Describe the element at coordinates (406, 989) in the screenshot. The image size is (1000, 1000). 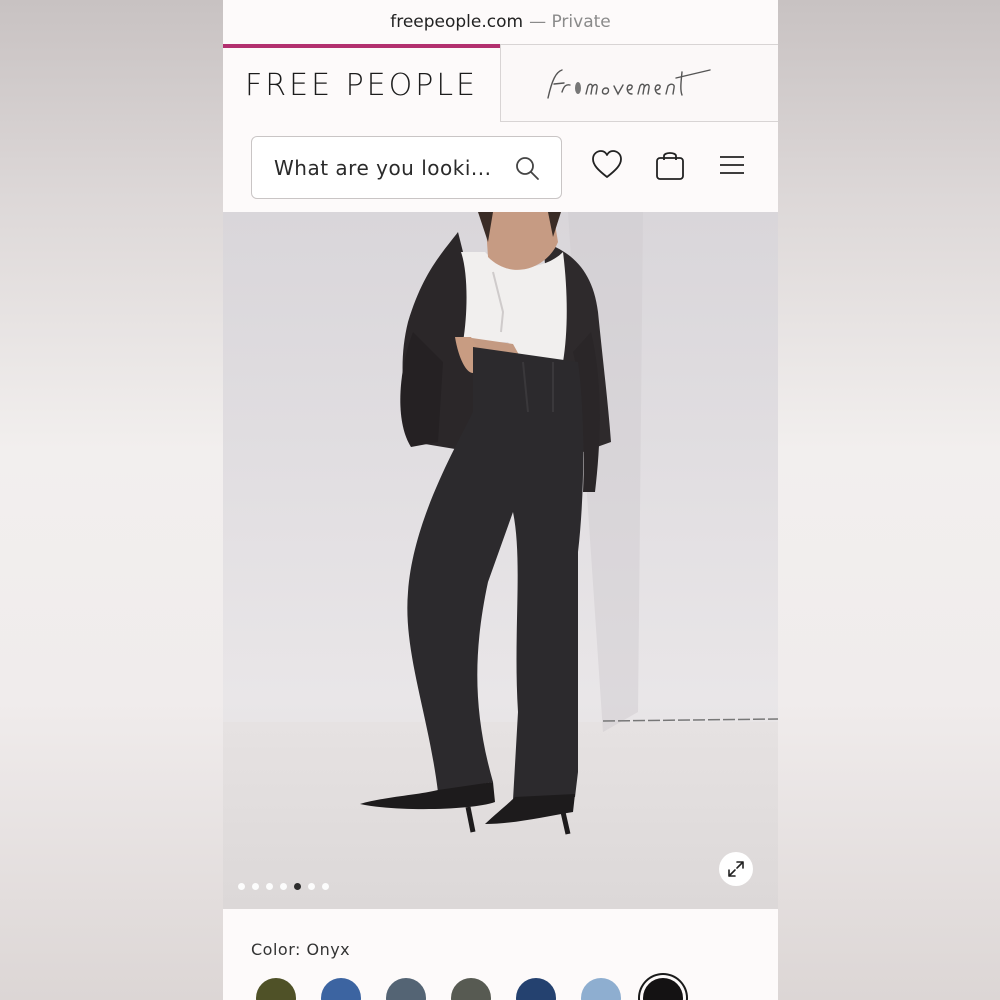
I see `color-swatch-slate` at that location.